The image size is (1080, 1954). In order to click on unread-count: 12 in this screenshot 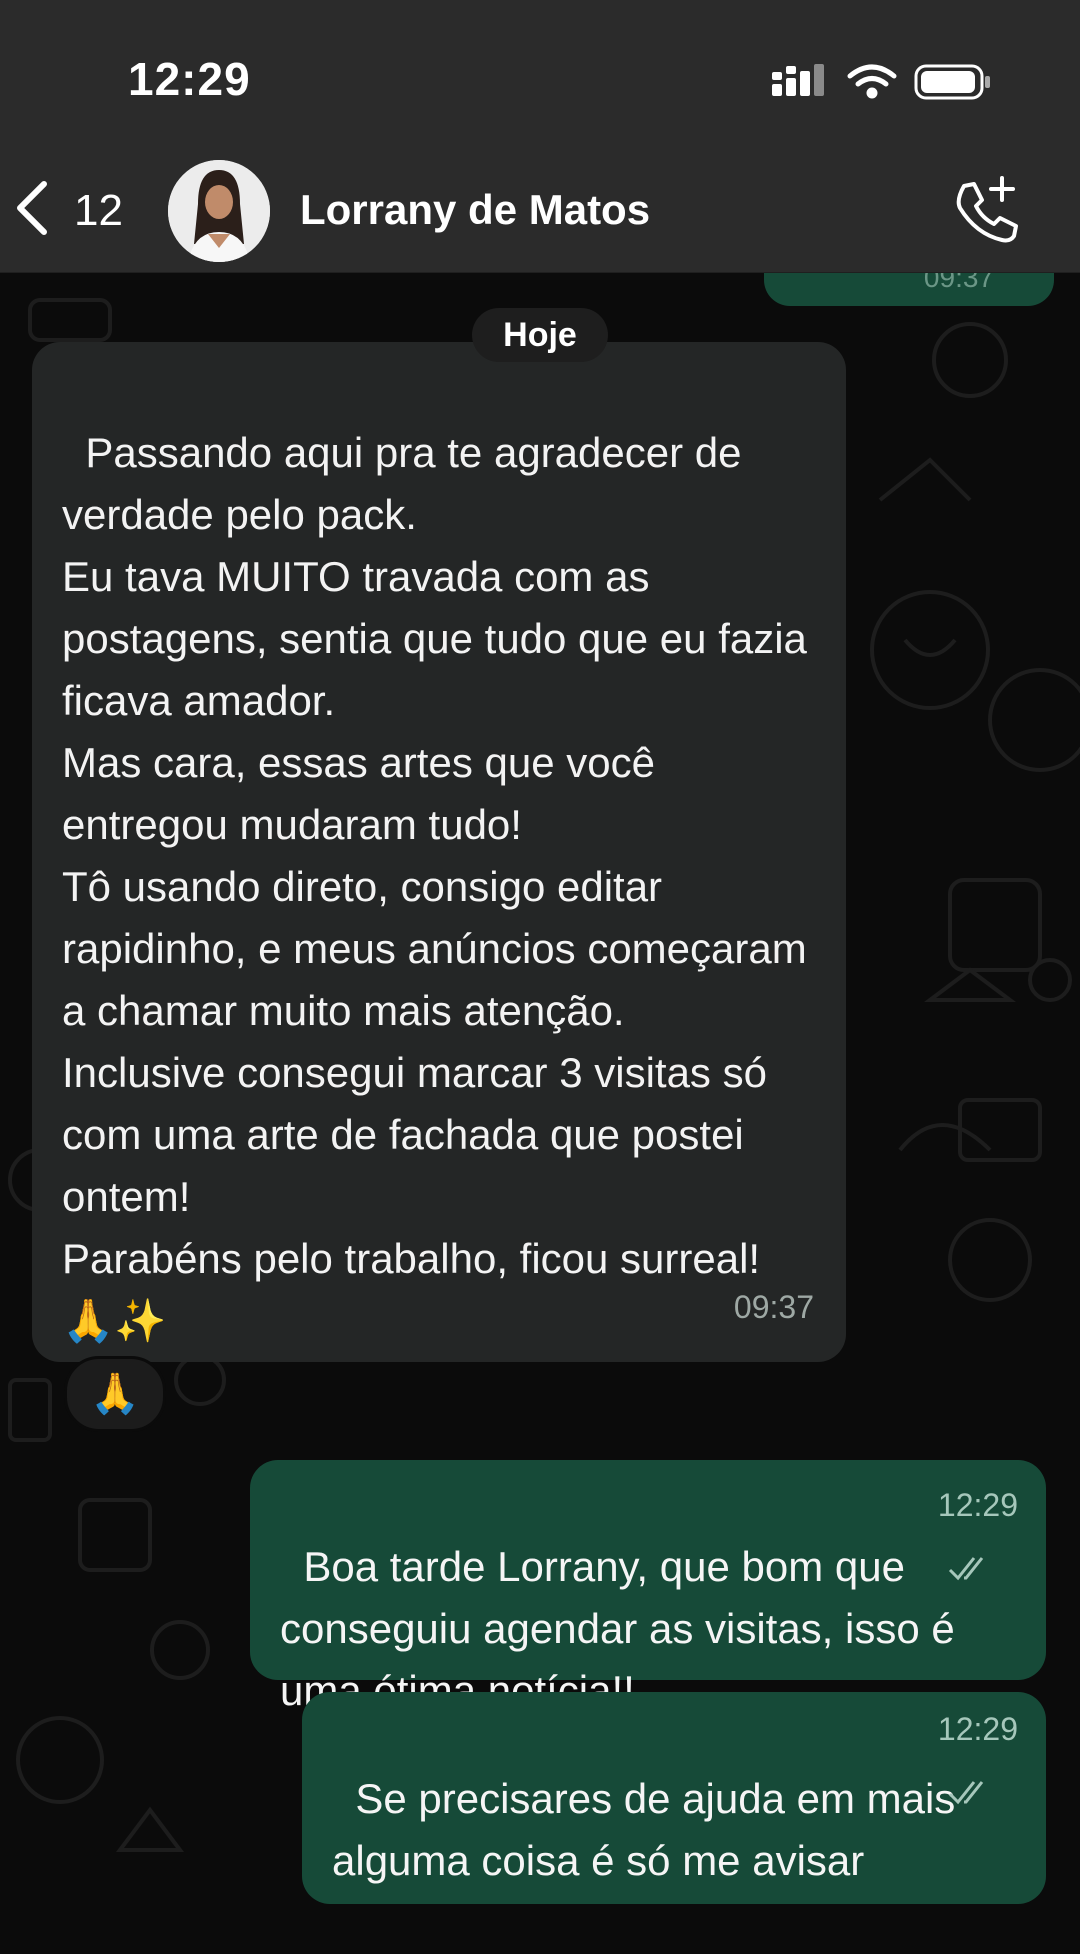, I will do `click(98, 210)`.